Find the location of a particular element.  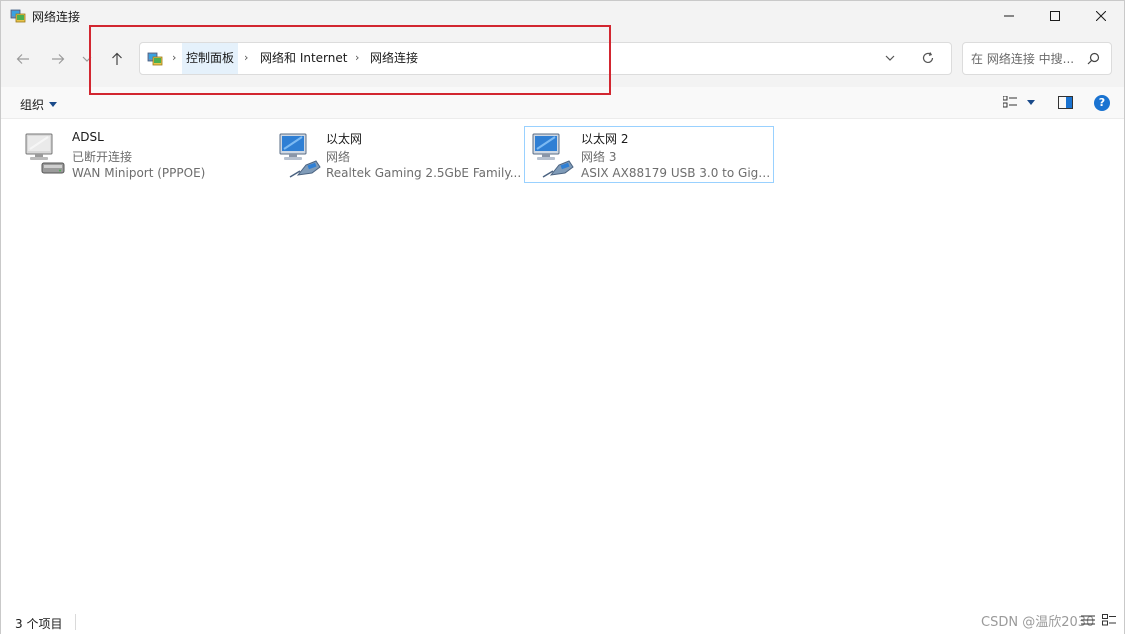

watermark: CSDN @温欣2030 is located at coordinates (1038, 622).